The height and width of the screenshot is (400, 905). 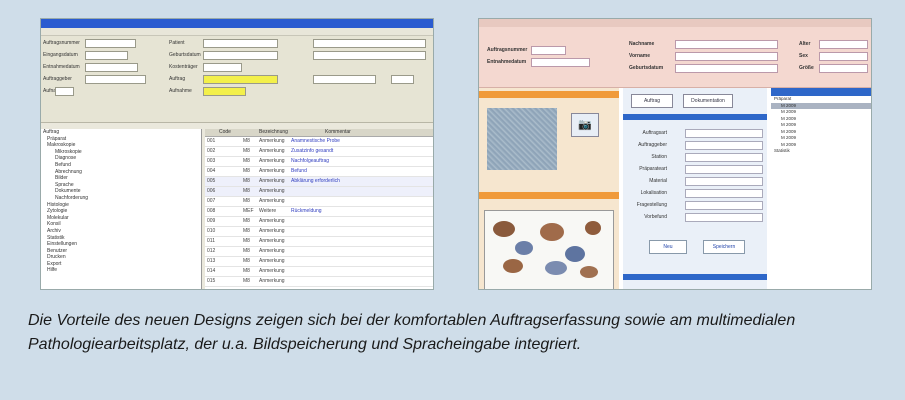 What do you see at coordinates (121, 172) in the screenshot?
I see `tree-item: Abrechnung` at bounding box center [121, 172].